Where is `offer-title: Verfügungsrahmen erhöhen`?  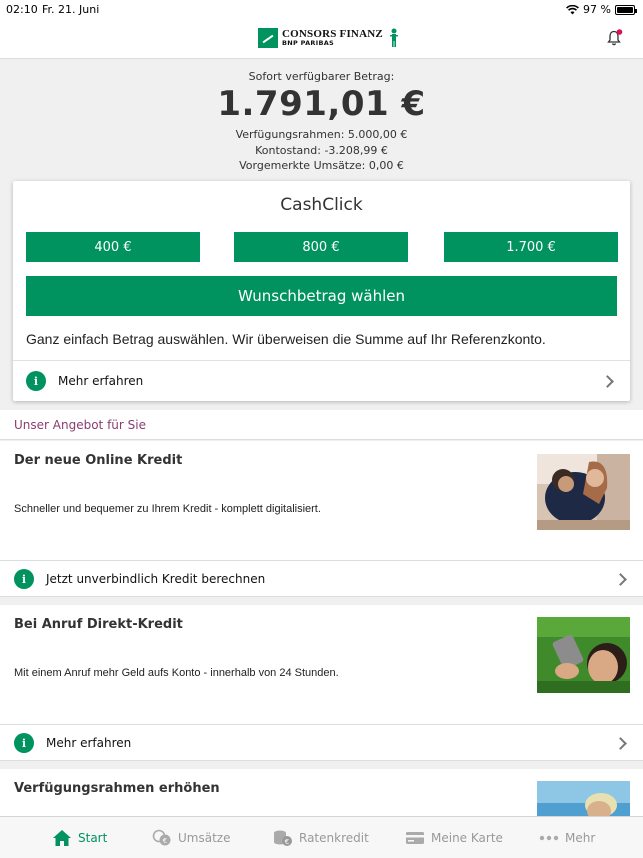 offer-title: Verfügungsrahmen erhöhen is located at coordinates (117, 788).